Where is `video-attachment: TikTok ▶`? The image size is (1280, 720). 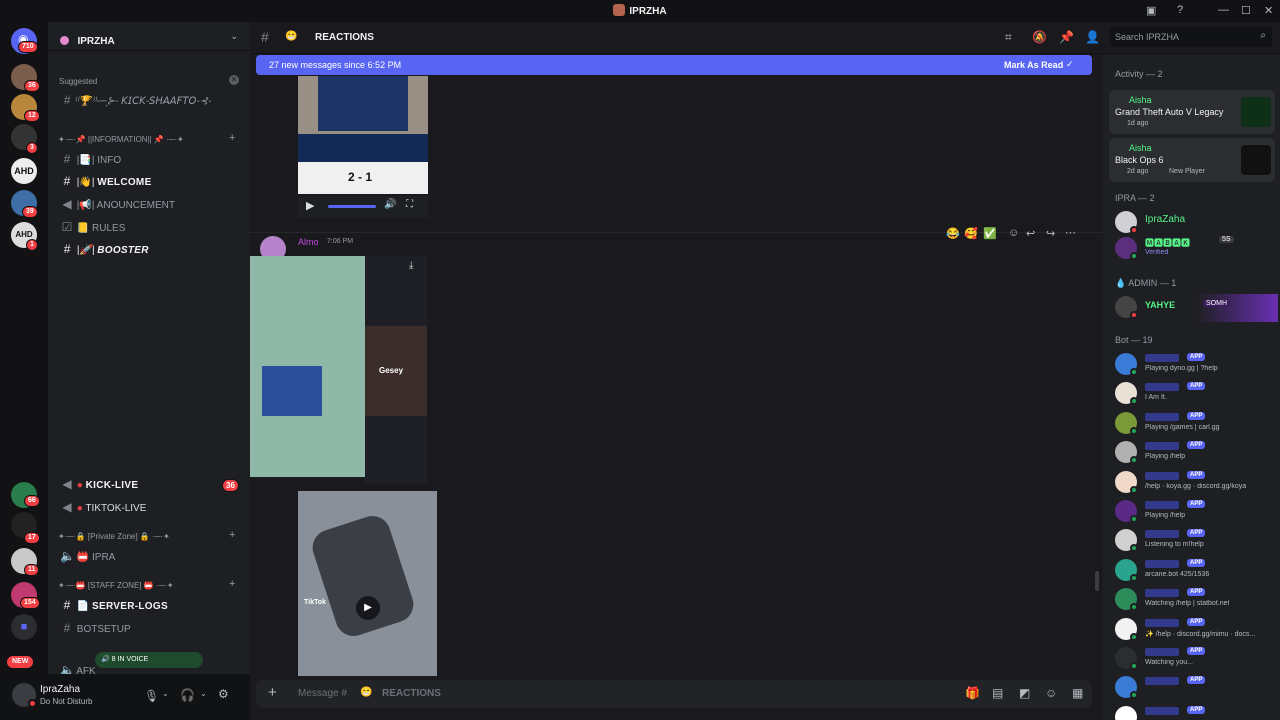 video-attachment: TikTok ▶ is located at coordinates (367, 583).